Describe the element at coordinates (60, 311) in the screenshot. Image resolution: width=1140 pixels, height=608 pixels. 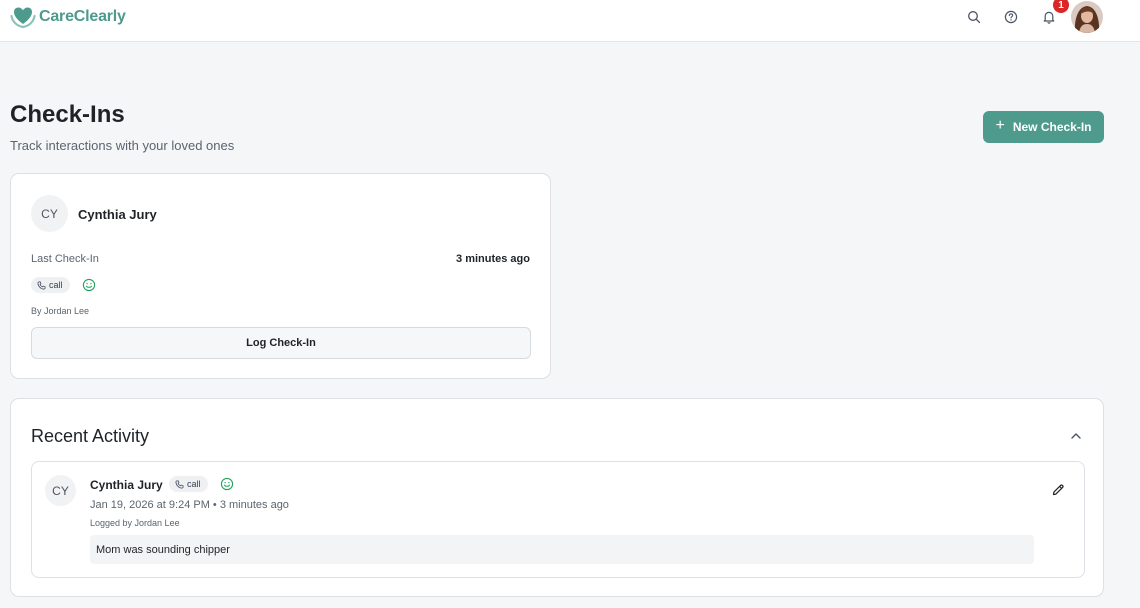
I see `check-in-author: By Jordan Lee` at that location.